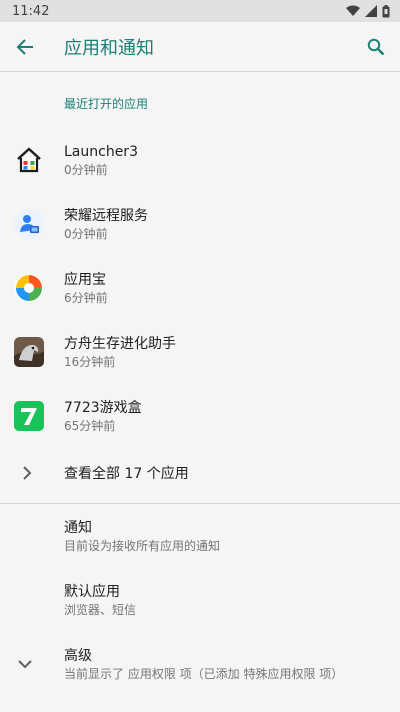  Describe the element at coordinates (100, 609) in the screenshot. I see `setting-summary: 浏览器、短信` at that location.